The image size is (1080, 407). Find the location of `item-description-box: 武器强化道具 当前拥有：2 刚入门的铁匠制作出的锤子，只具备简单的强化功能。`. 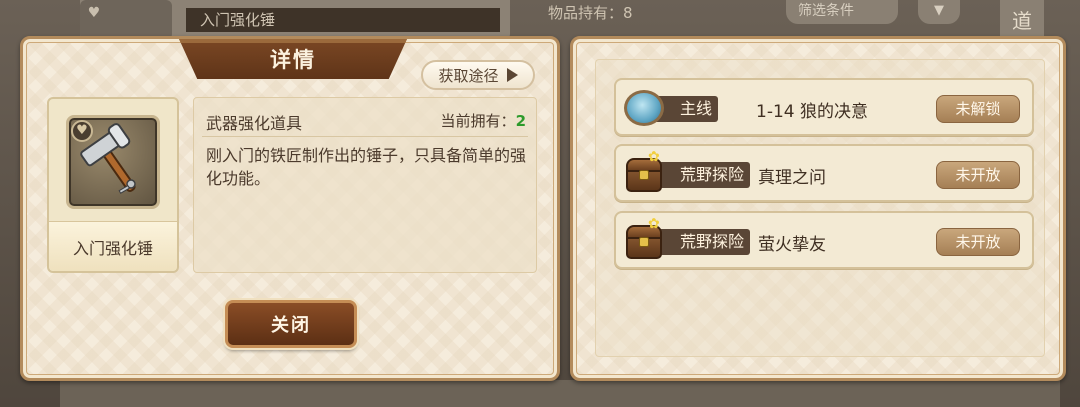

item-description-box: 武器强化道具 当前拥有：2 刚入门的铁匠制作出的锤子，只具备简单的强化功能。 is located at coordinates (365, 185).